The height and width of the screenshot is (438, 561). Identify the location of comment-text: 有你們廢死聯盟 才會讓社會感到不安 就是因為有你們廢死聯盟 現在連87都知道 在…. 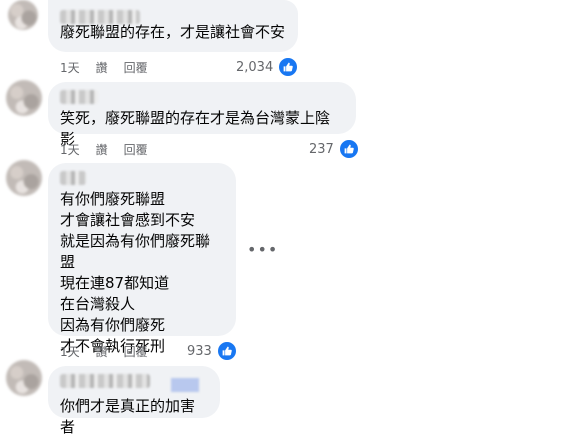
(135, 272).